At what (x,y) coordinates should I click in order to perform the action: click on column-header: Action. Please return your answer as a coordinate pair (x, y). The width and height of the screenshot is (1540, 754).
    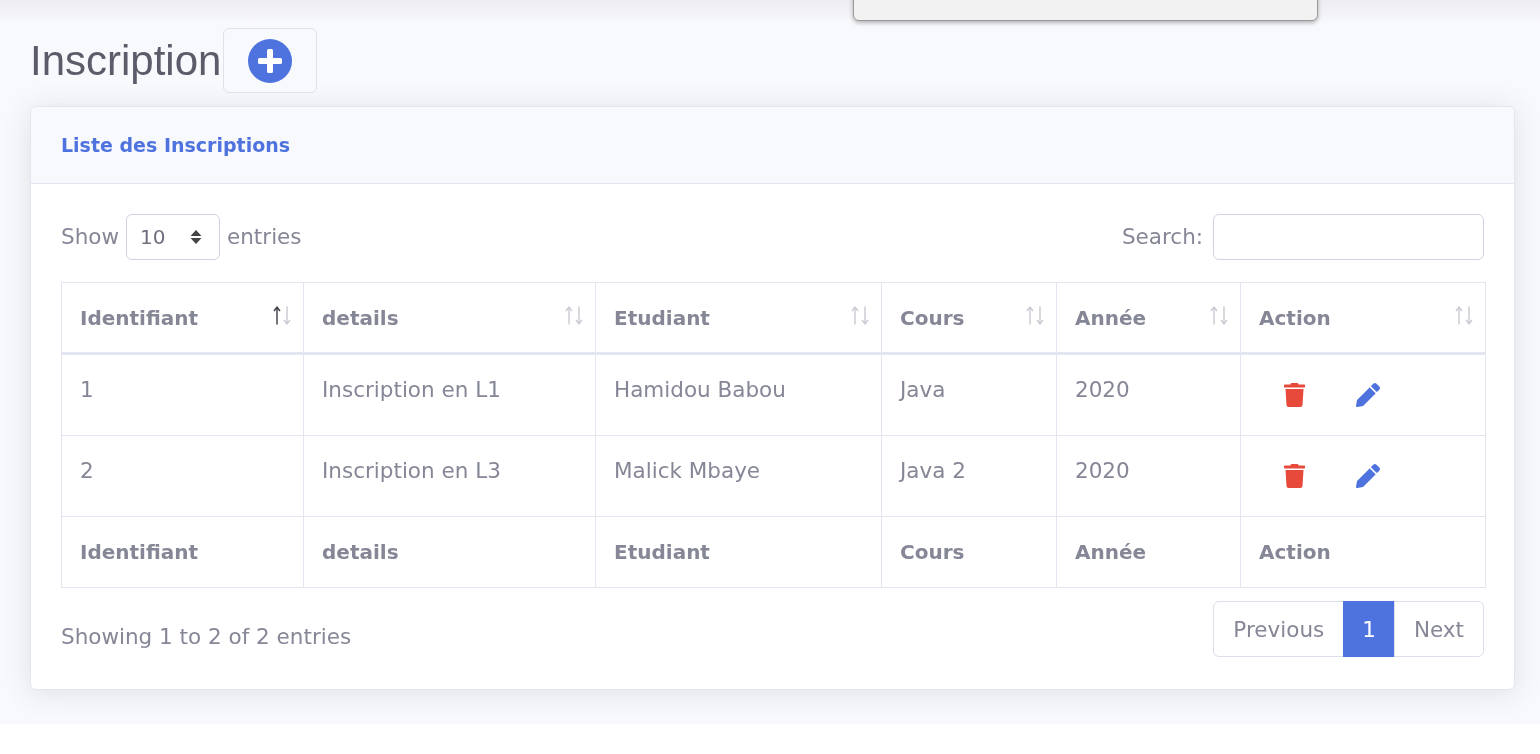
    Looking at the image, I should click on (1363, 318).